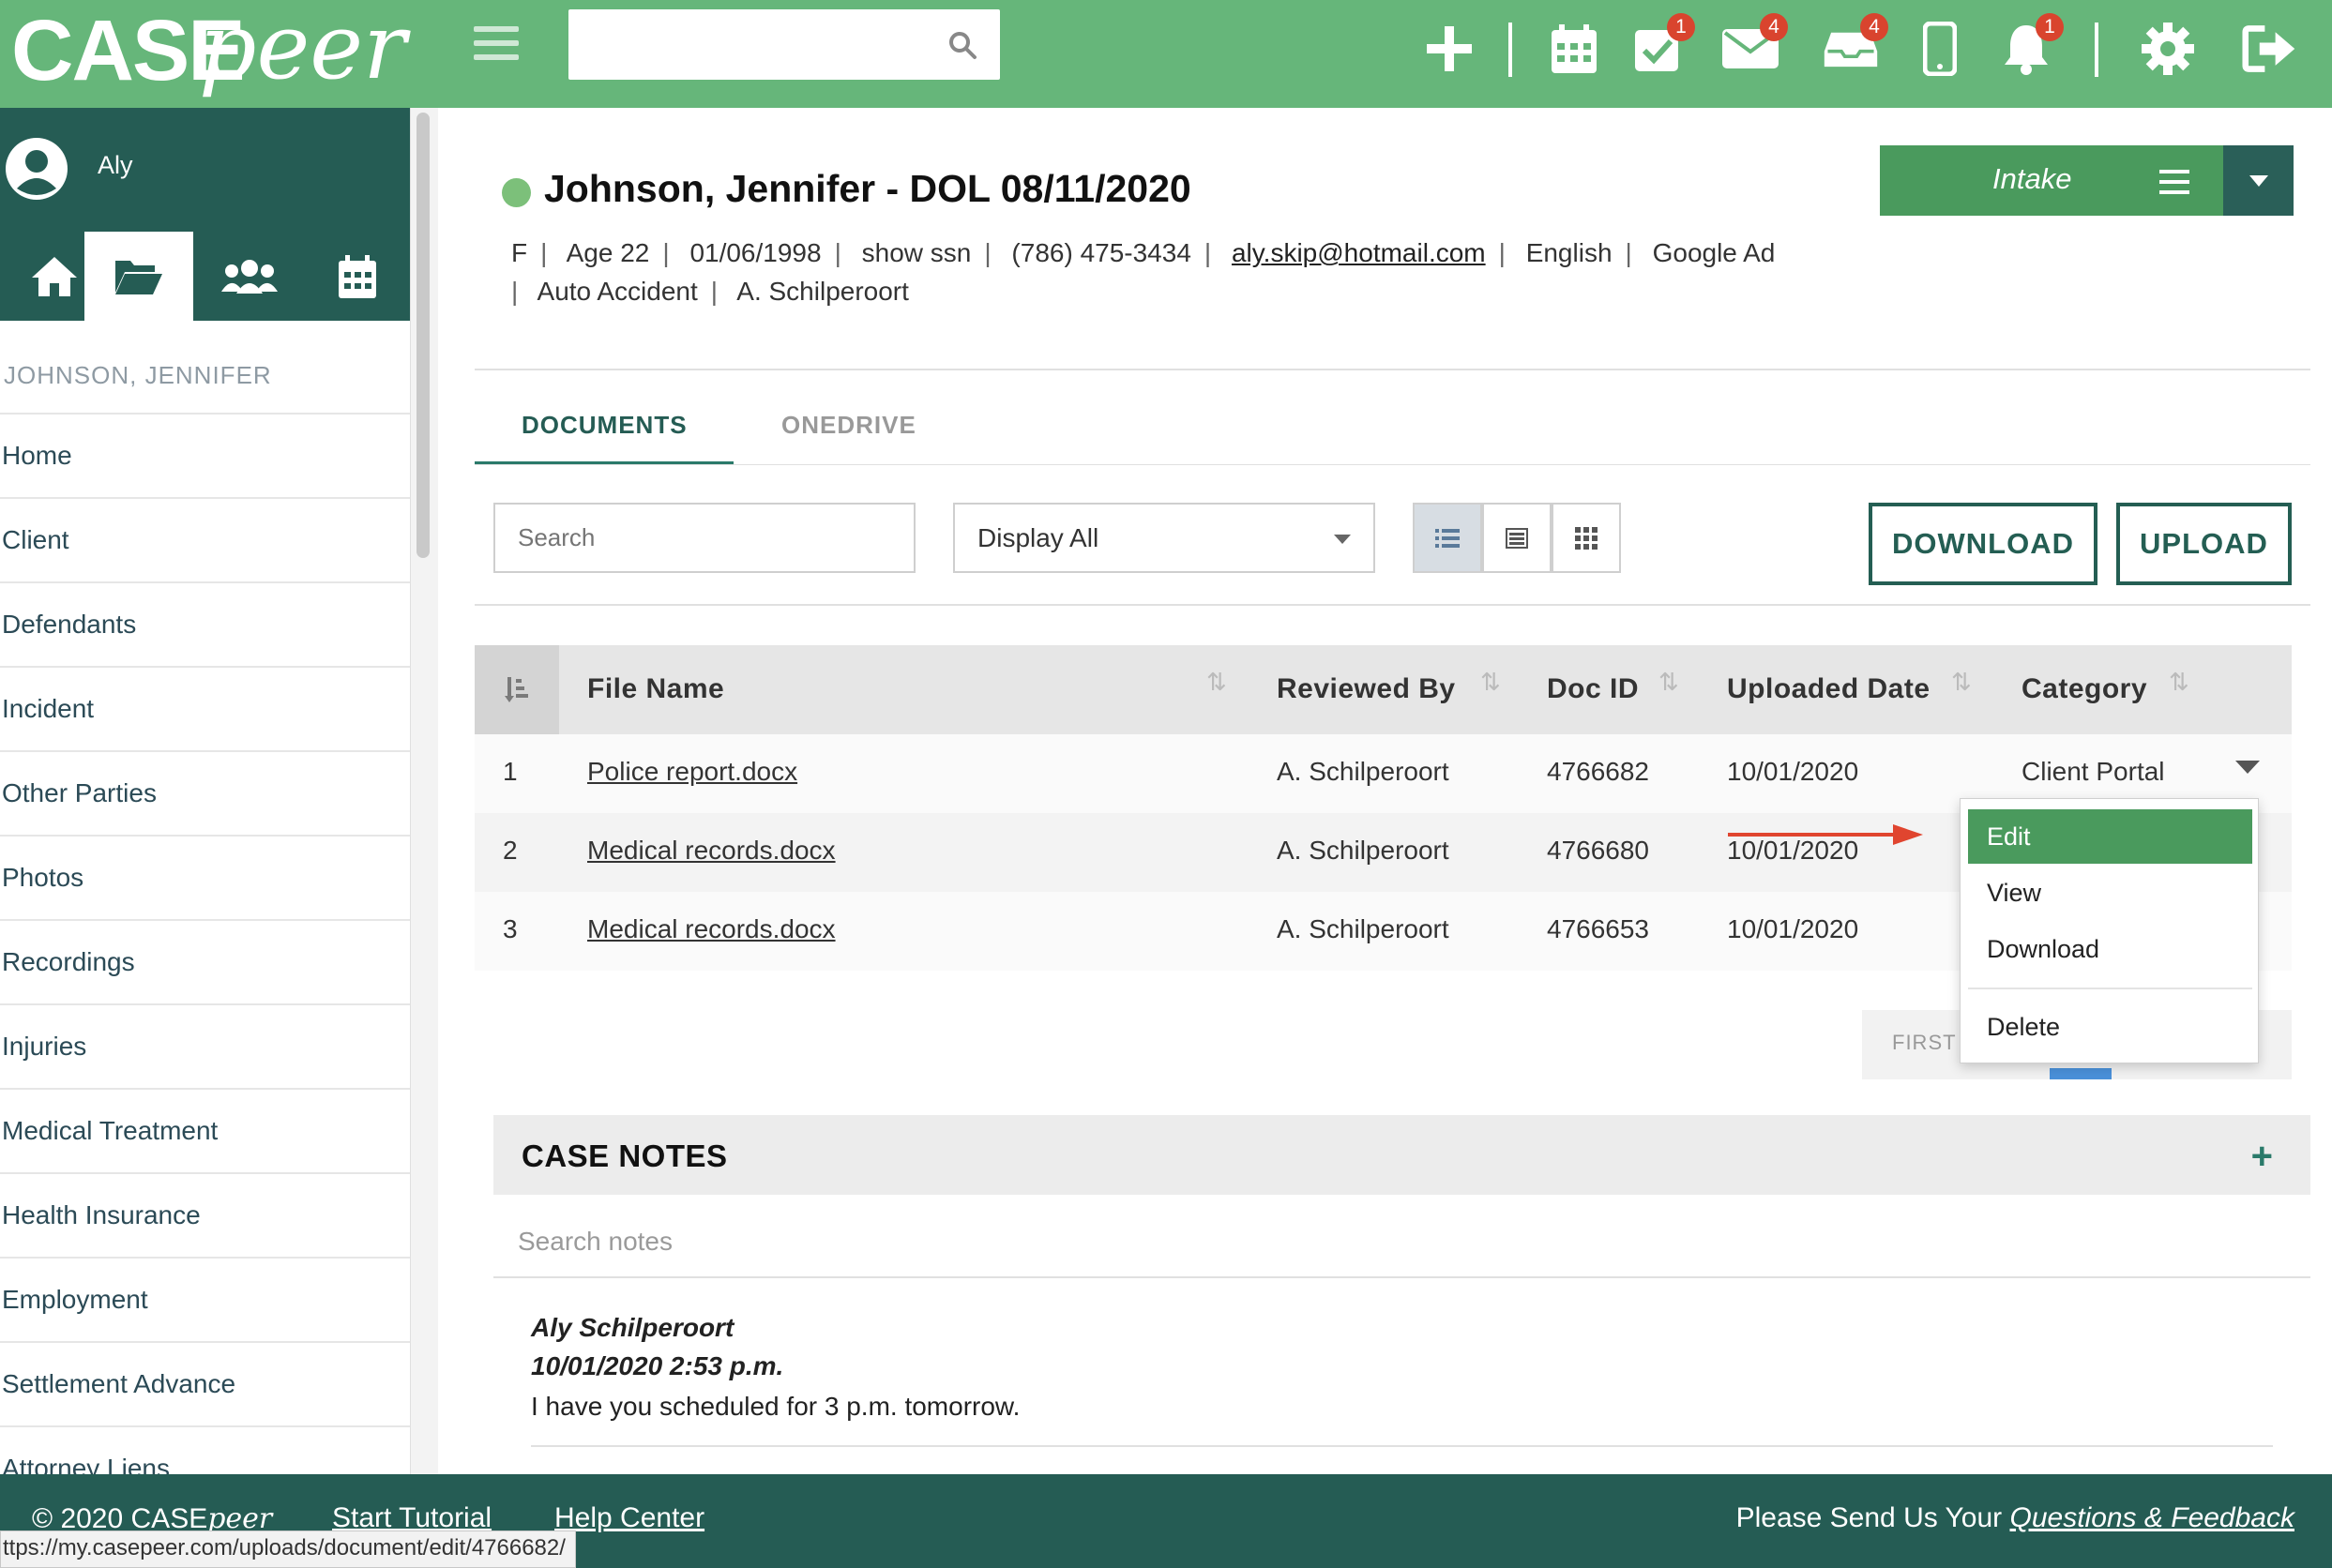  What do you see at coordinates (632, 1327) in the screenshot?
I see `note-author: Aly Schilperoort` at bounding box center [632, 1327].